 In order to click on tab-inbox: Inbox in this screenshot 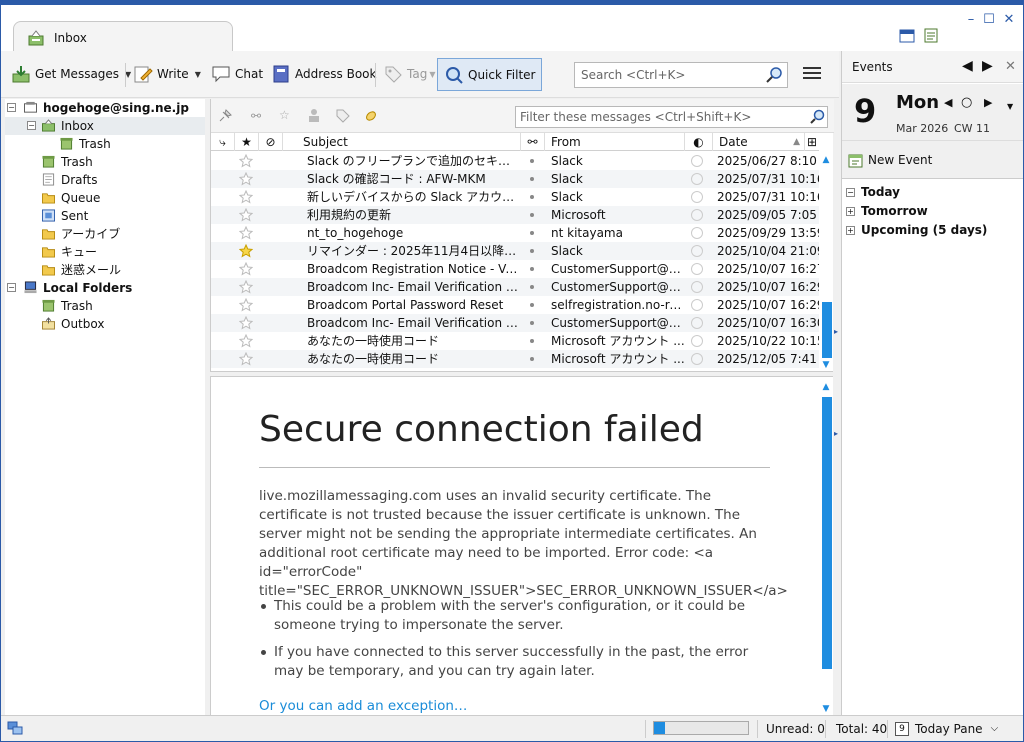, I will do `click(123, 38)`.